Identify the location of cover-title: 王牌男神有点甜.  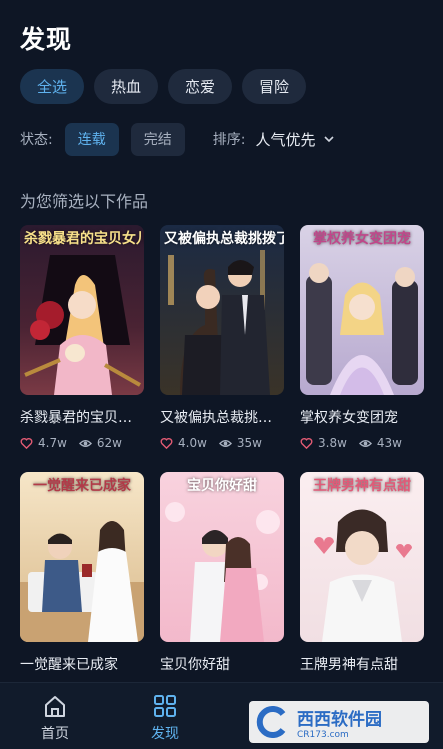
(362, 486).